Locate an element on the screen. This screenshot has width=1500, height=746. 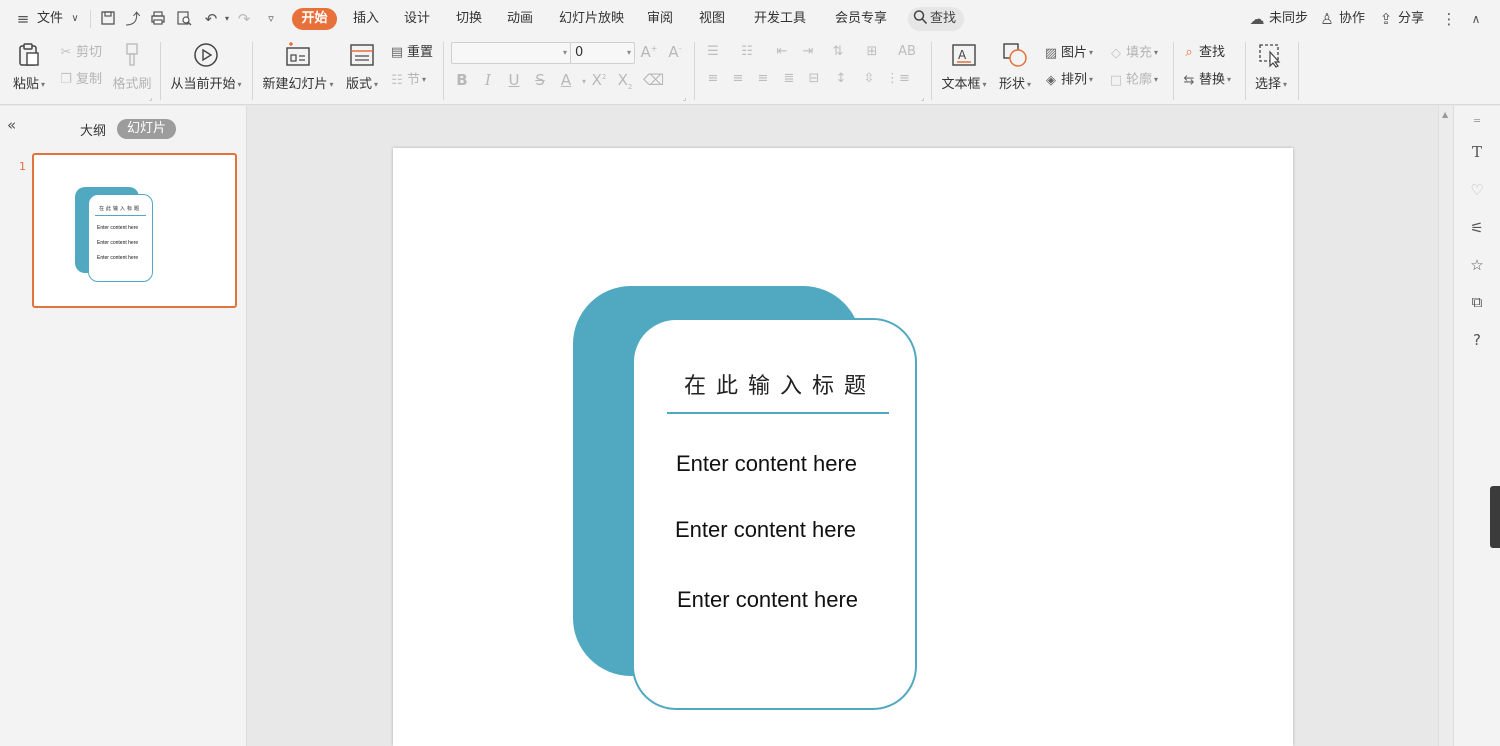
tab-start: 开始 is located at coordinates (314, 19).